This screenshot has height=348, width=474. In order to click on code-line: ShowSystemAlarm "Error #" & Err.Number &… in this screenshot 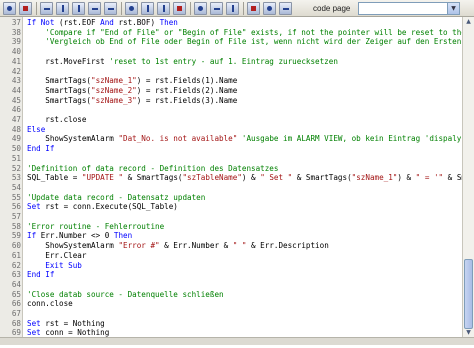, I will do `click(177, 246)`.